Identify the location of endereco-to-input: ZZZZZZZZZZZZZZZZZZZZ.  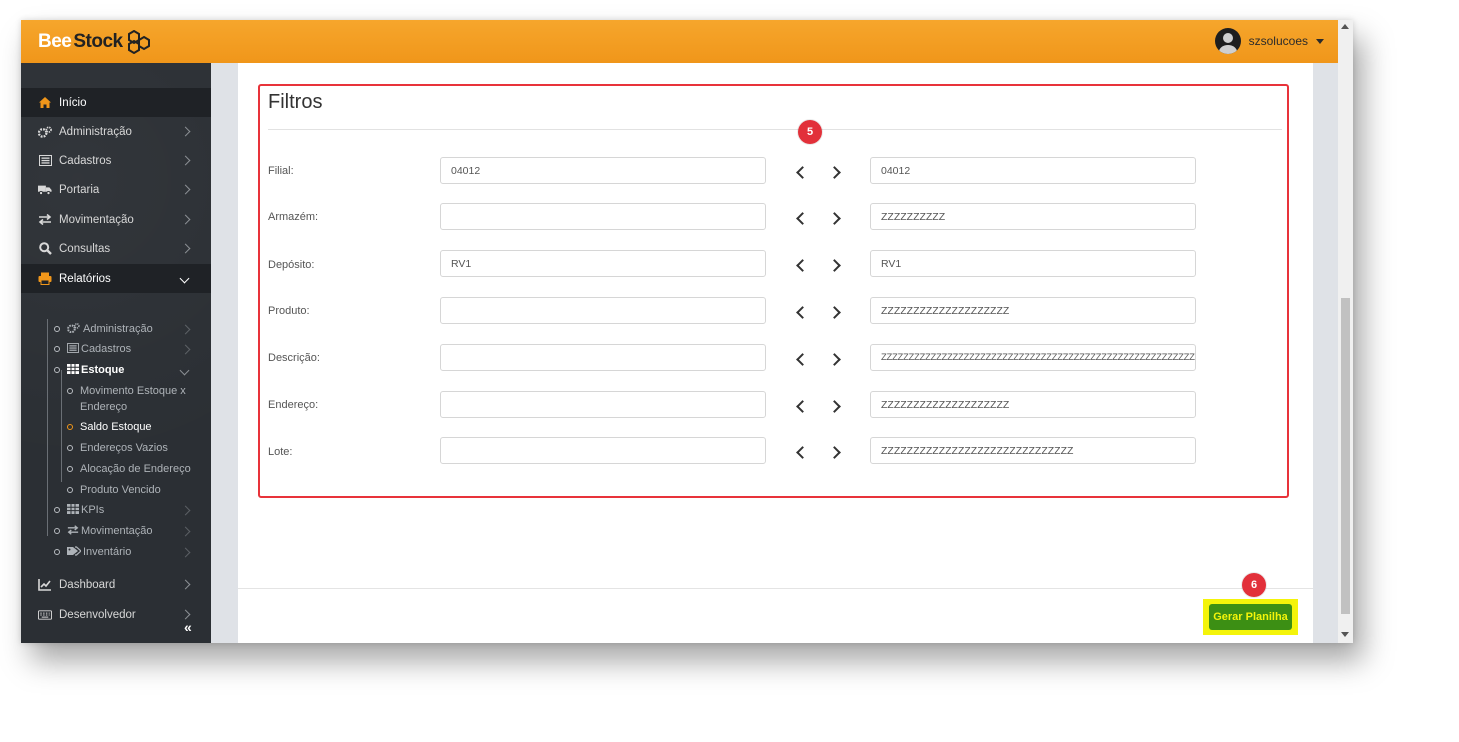
(1033, 404).